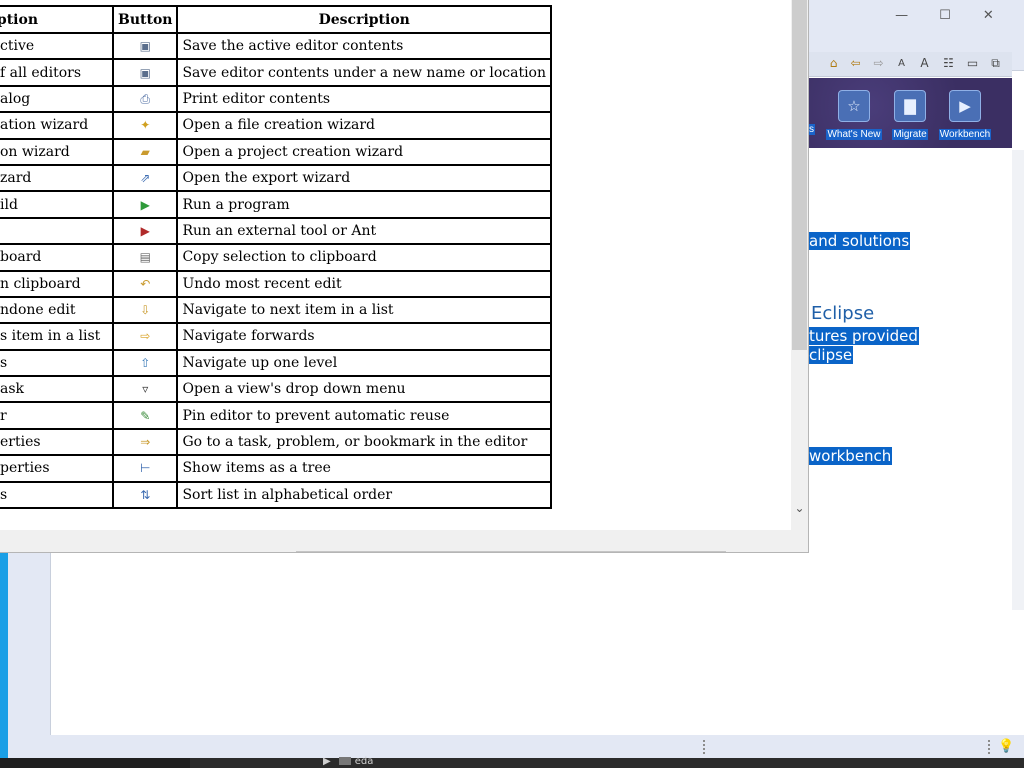 The height and width of the screenshot is (768, 1024). Describe the element at coordinates (145, 72) in the screenshot. I see `save-as-icon: ▣` at that location.